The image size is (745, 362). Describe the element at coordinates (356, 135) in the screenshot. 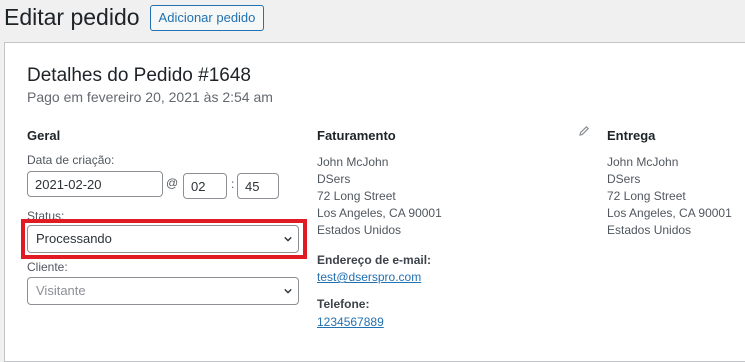

I see `billing-heading: Faturamento` at that location.